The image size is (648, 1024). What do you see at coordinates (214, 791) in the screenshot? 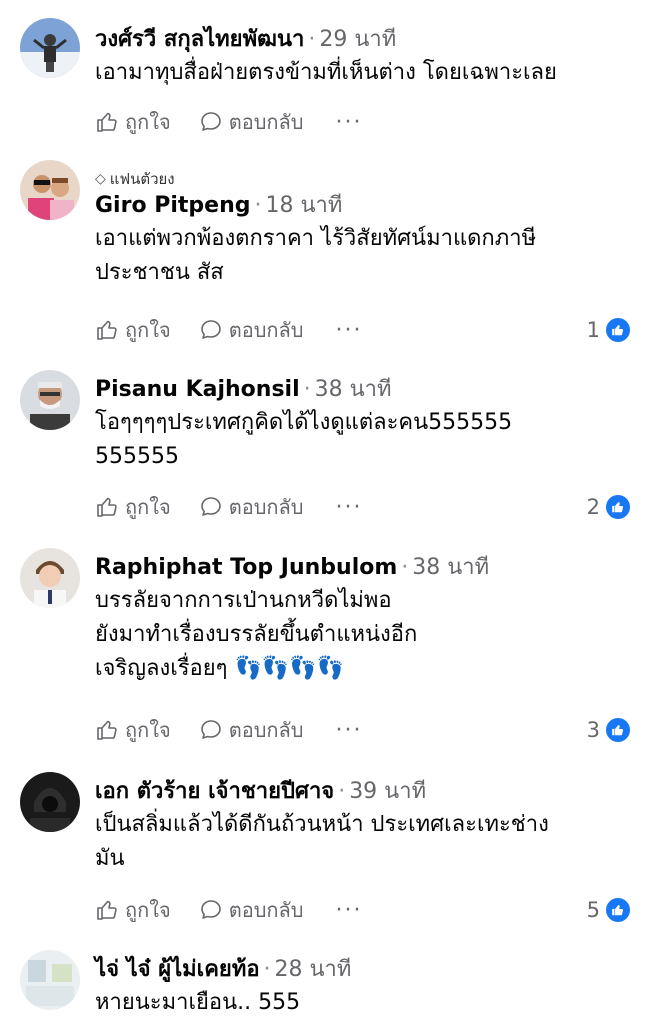
I see `commenter-name: เอก ตัวร้าย เจ้าชายปีศาจ` at bounding box center [214, 791].